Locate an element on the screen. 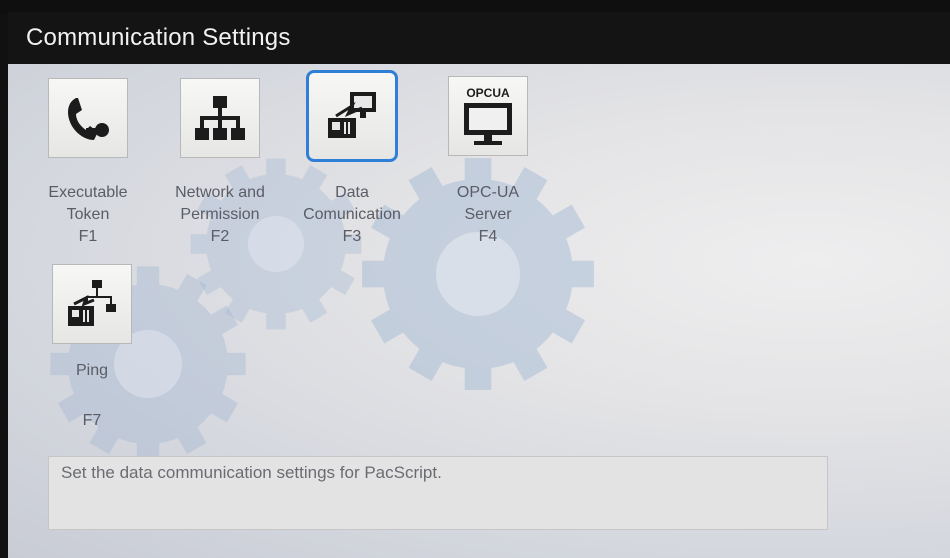  executable-token-label: Executable Token F1 is located at coordinates (88, 214).